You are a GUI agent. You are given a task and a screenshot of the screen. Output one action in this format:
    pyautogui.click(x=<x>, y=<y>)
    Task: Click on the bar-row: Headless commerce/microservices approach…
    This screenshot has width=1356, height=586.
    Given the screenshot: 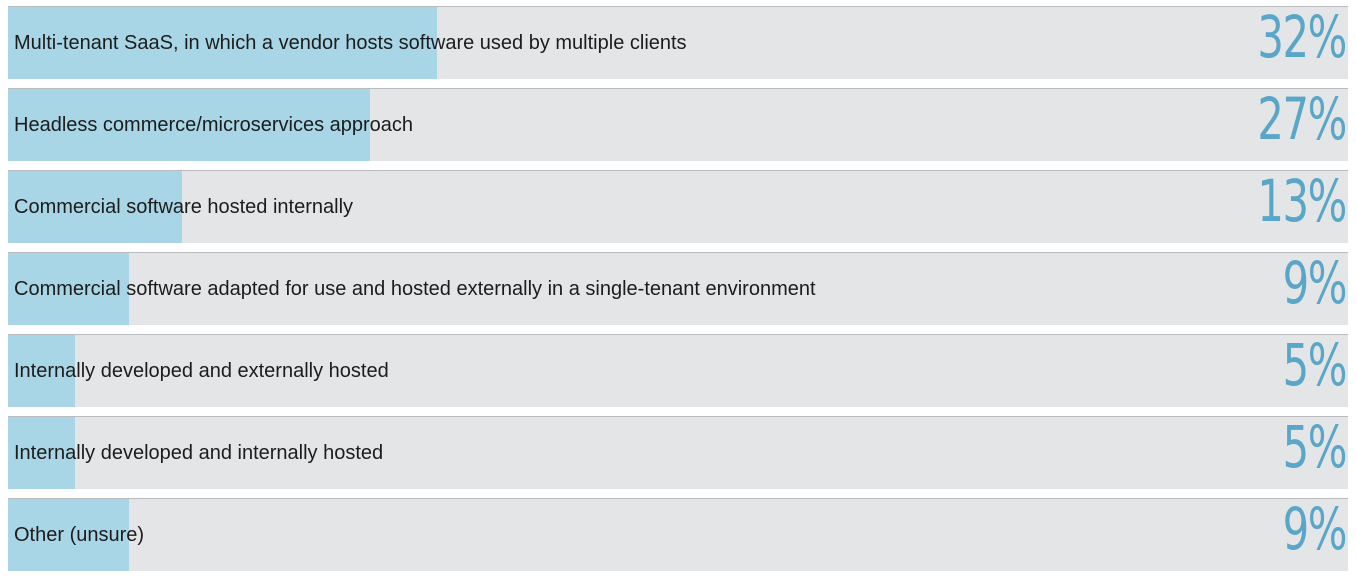 What is the action you would take?
    pyautogui.click(x=678, y=123)
    